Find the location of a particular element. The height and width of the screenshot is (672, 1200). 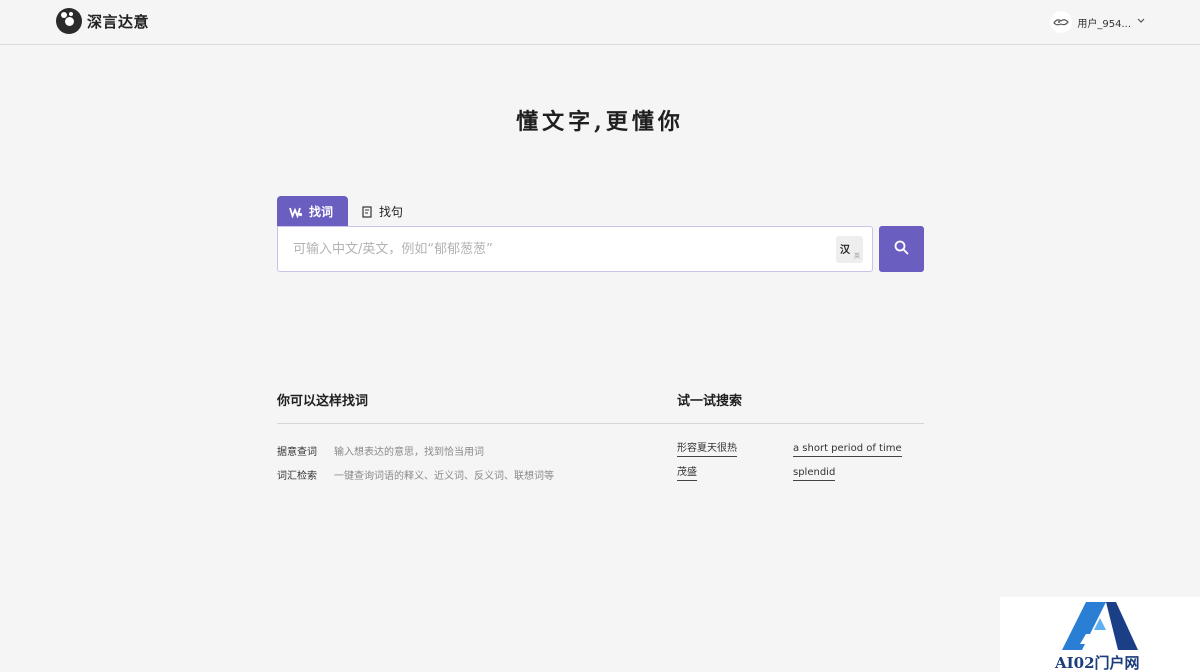

search-mode-tabs: 找词 找句 is located at coordinates (346, 211).